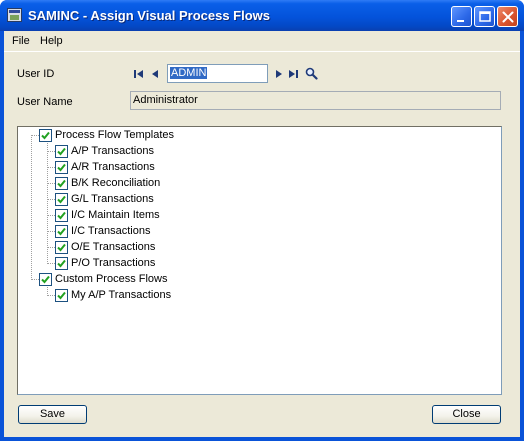  What do you see at coordinates (466, 414) in the screenshot?
I see `close-button: Close` at bounding box center [466, 414].